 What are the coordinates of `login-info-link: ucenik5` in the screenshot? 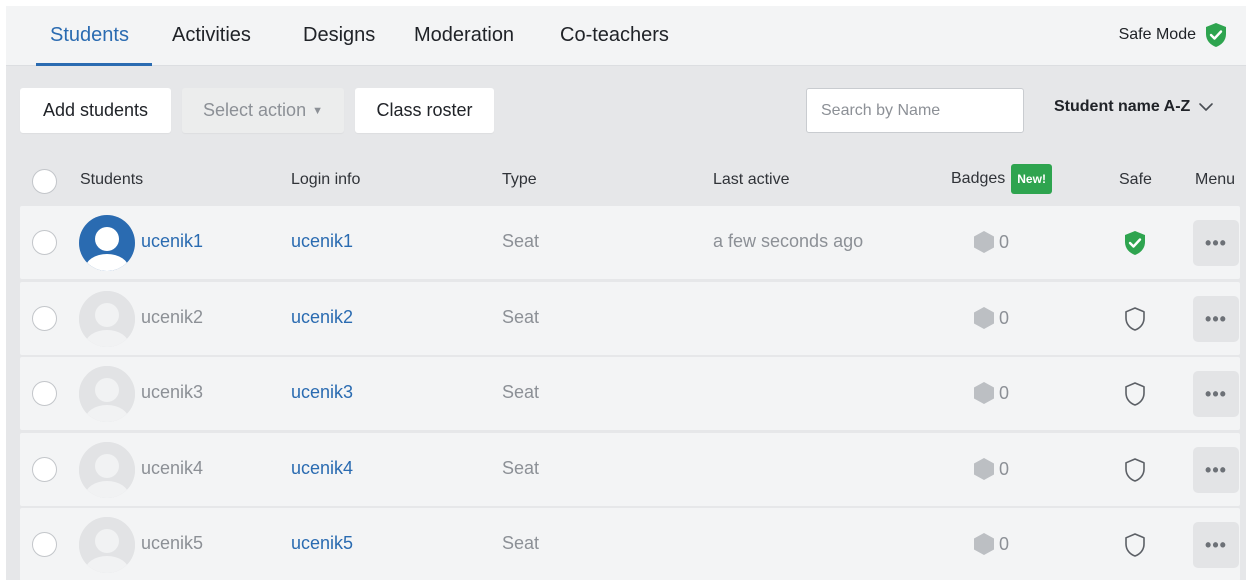 It's located at (322, 543).